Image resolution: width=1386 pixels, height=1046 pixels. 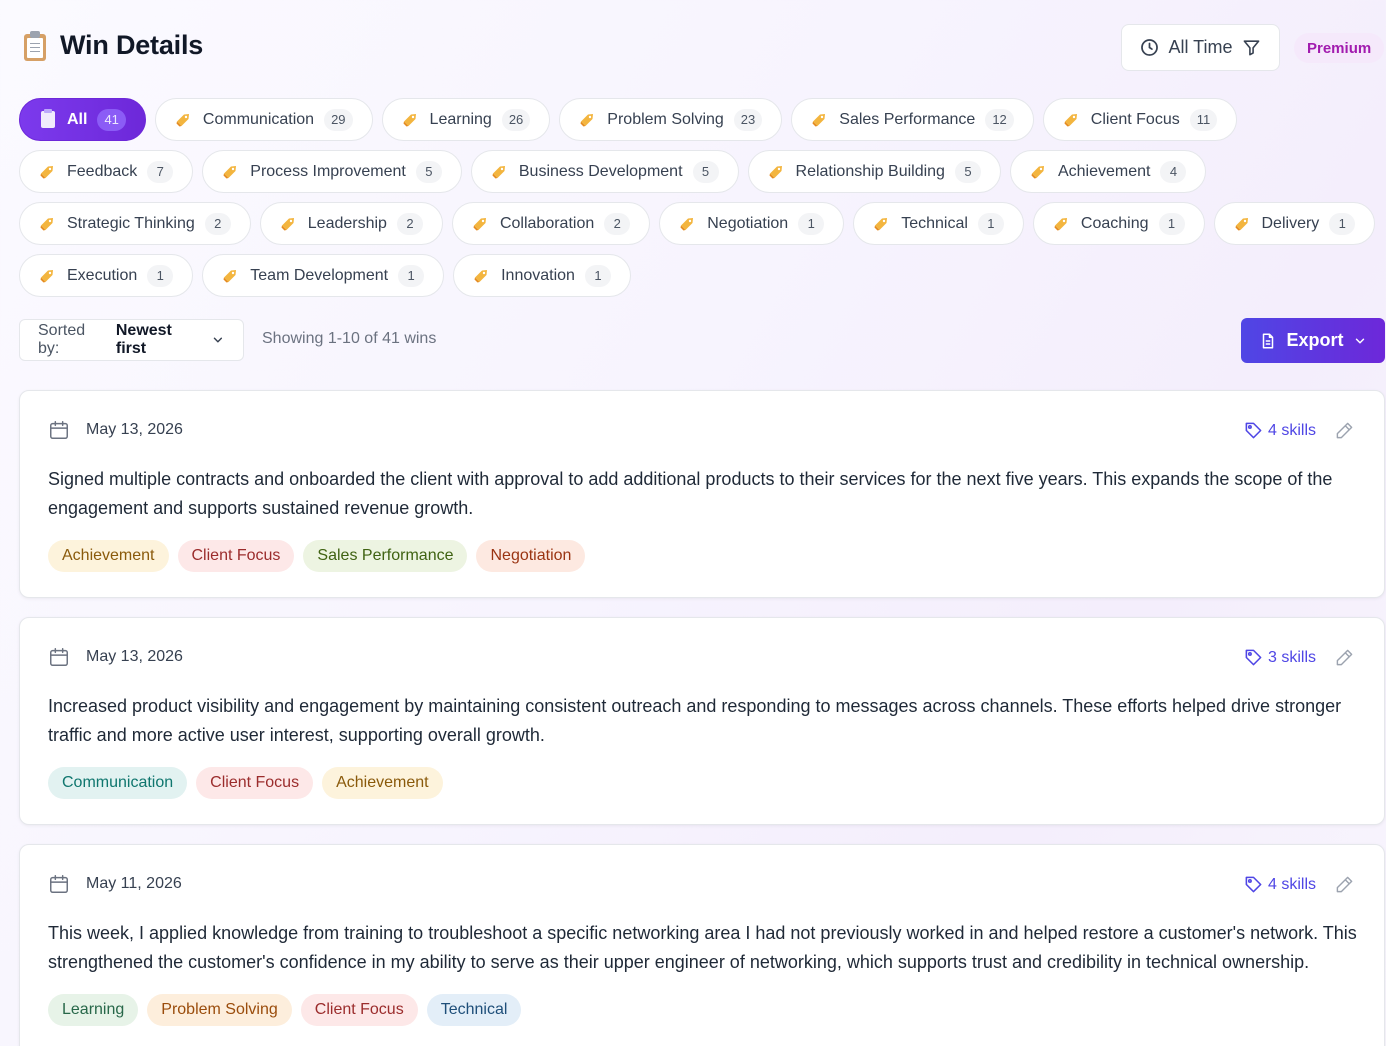 I want to click on premium-badge: Premium, so click(x=1339, y=48).